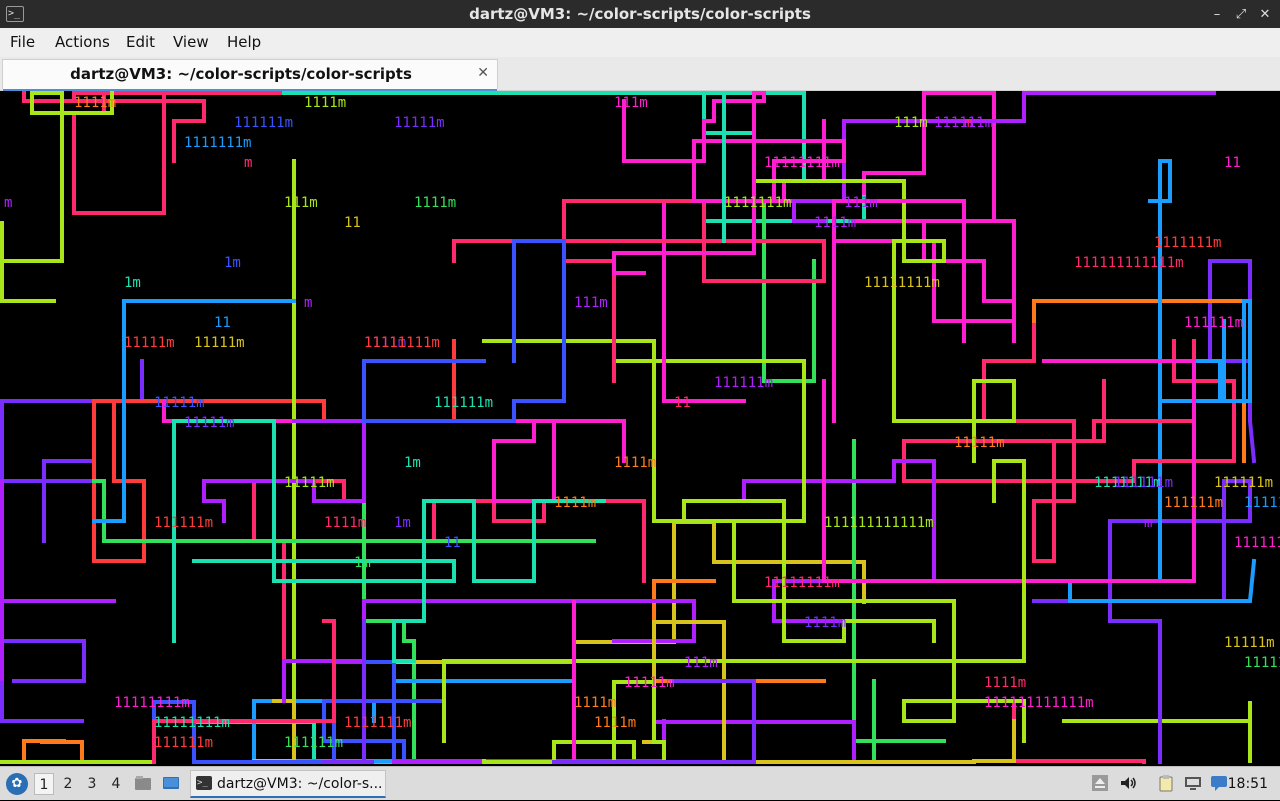 Image resolution: width=1280 pixels, height=801 pixels. I want to click on menu-help: Help, so click(244, 42).